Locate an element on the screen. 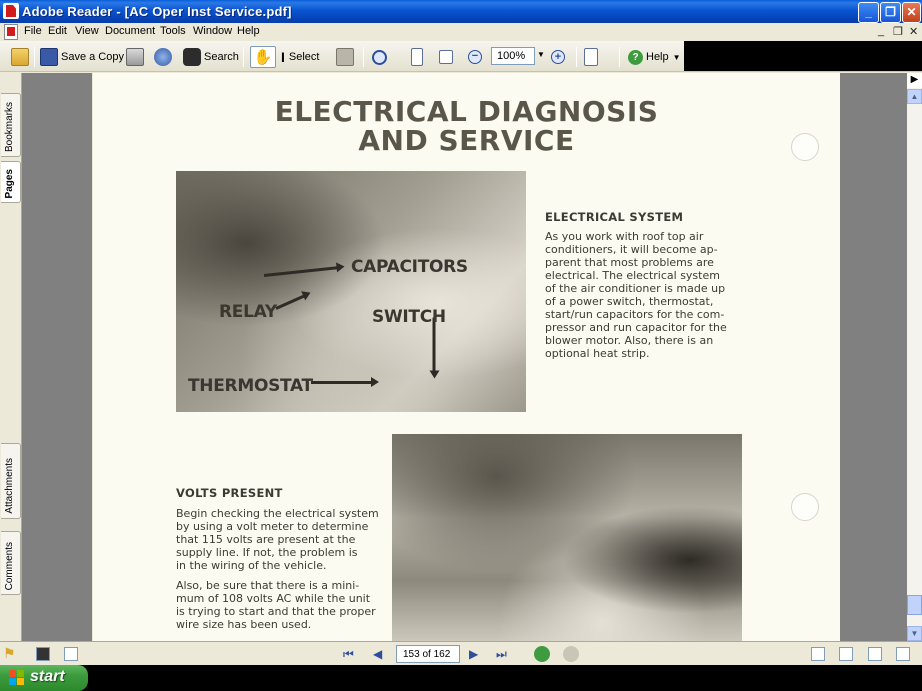  zoom-out-button: − is located at coordinates (475, 57).